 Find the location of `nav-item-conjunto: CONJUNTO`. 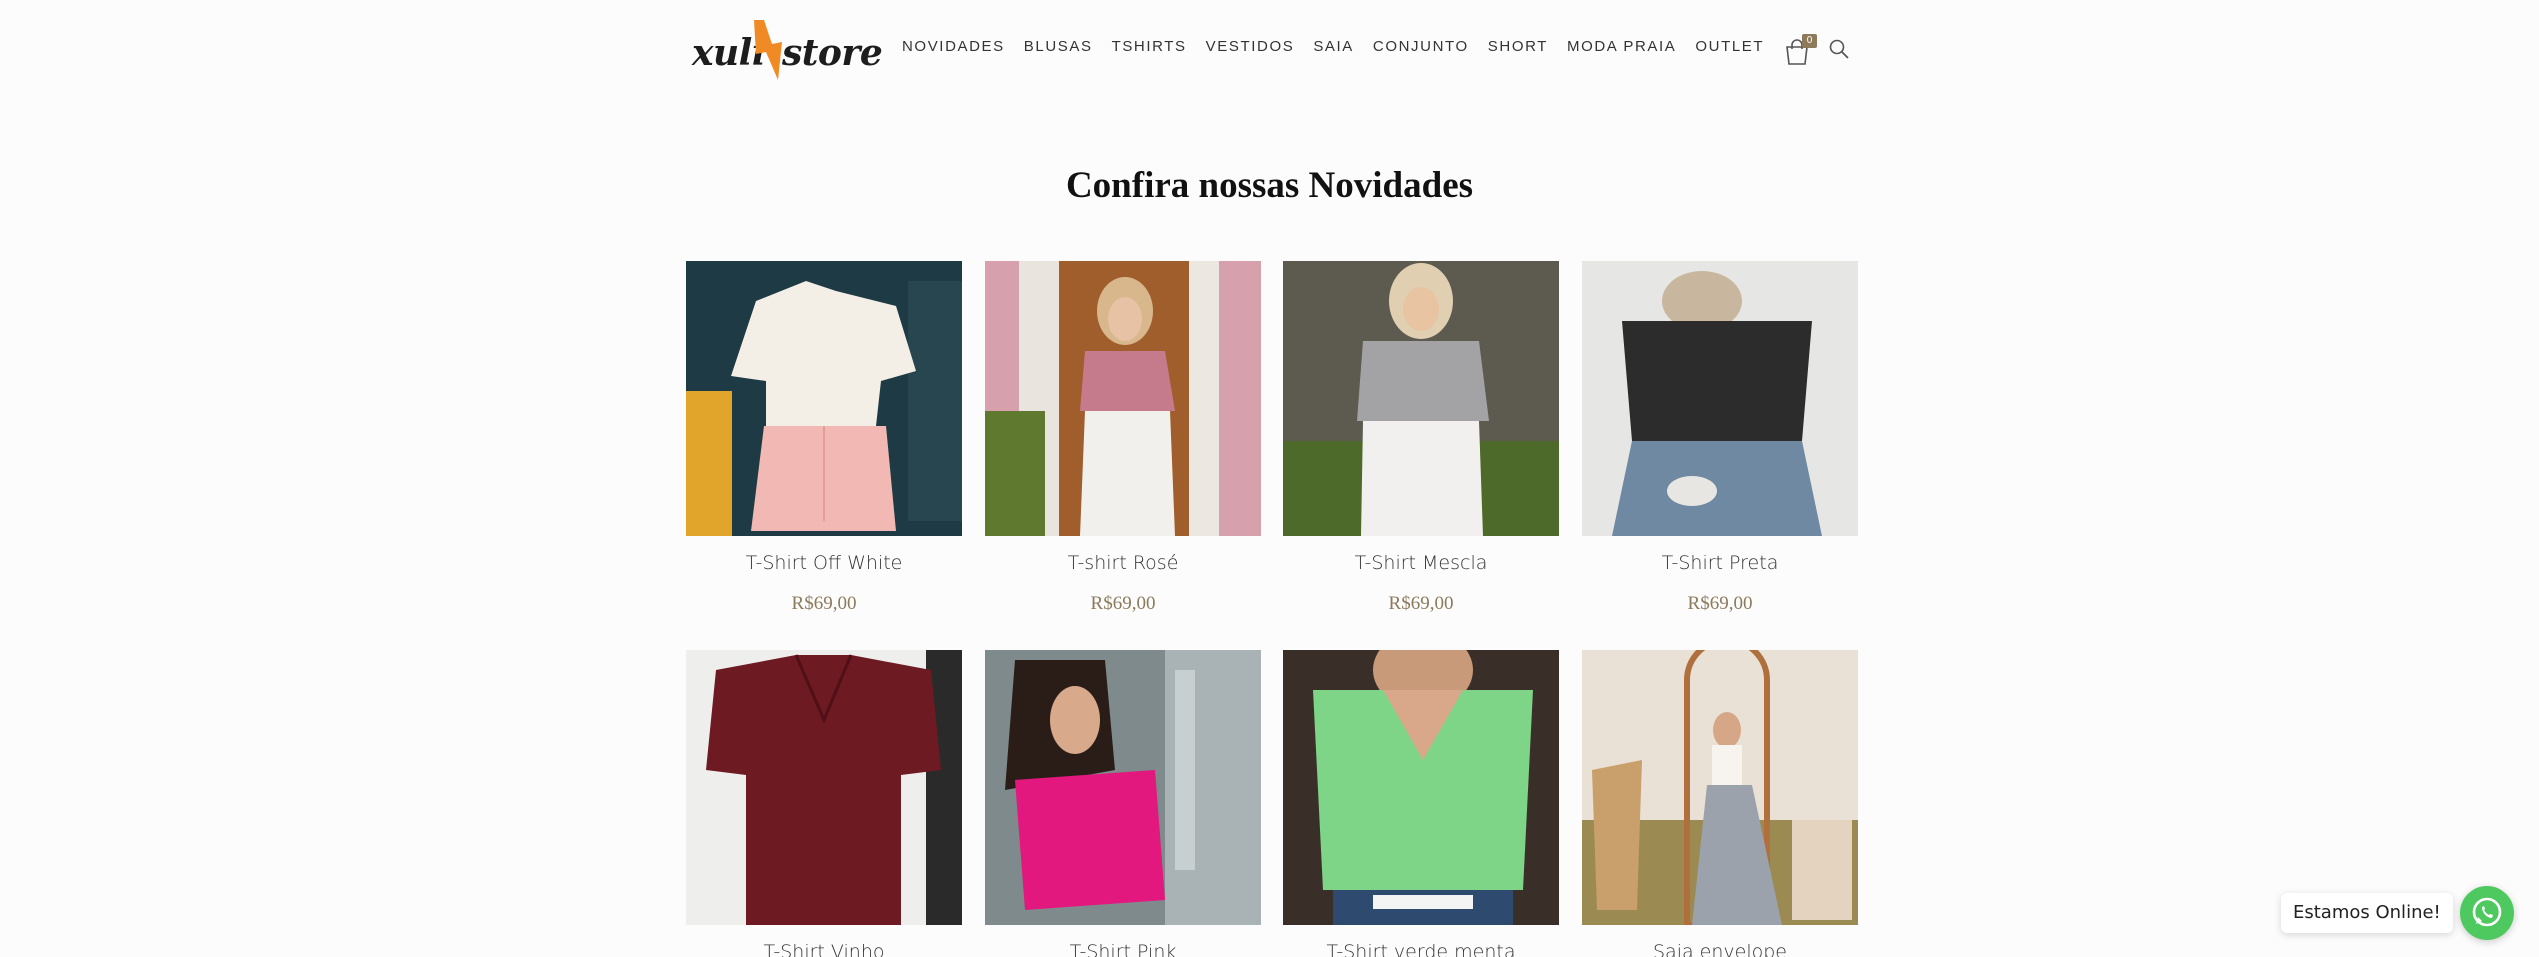

nav-item-conjunto: CONJUNTO is located at coordinates (1421, 46).